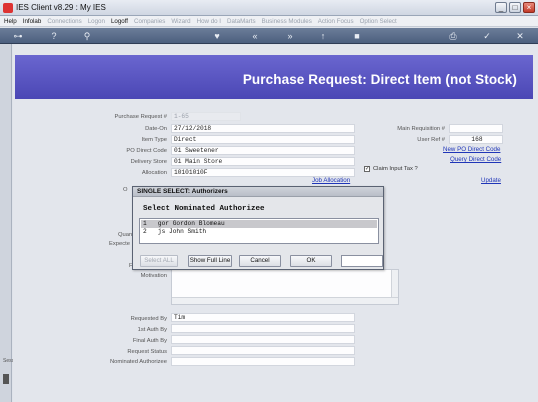 The width and height of the screenshot is (538, 402). I want to click on forward-icon: », so click(290, 36).